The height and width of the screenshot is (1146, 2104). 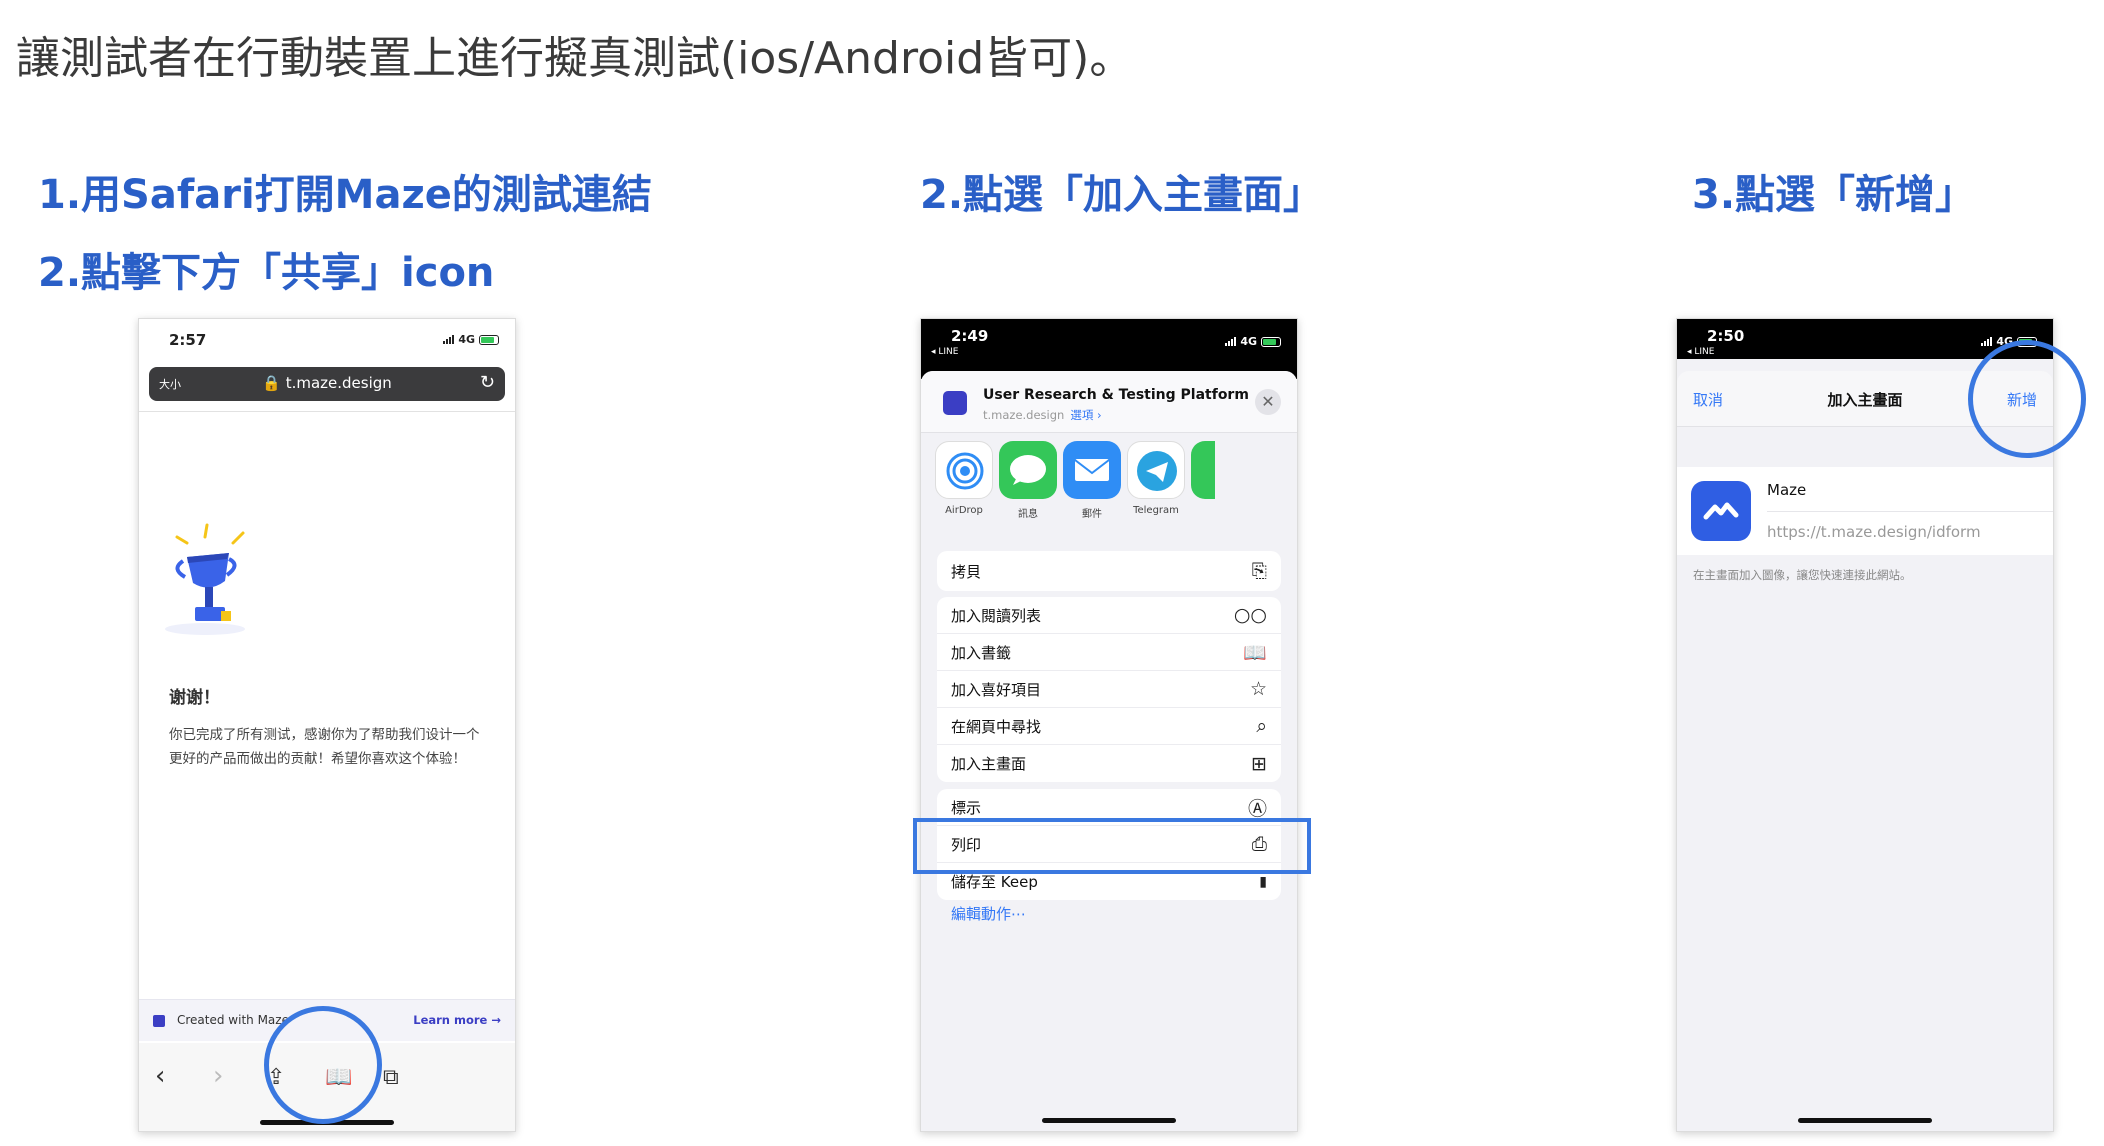 I want to click on address-bar: 大小 🔒 t.maze.design ↻, so click(x=327, y=384).